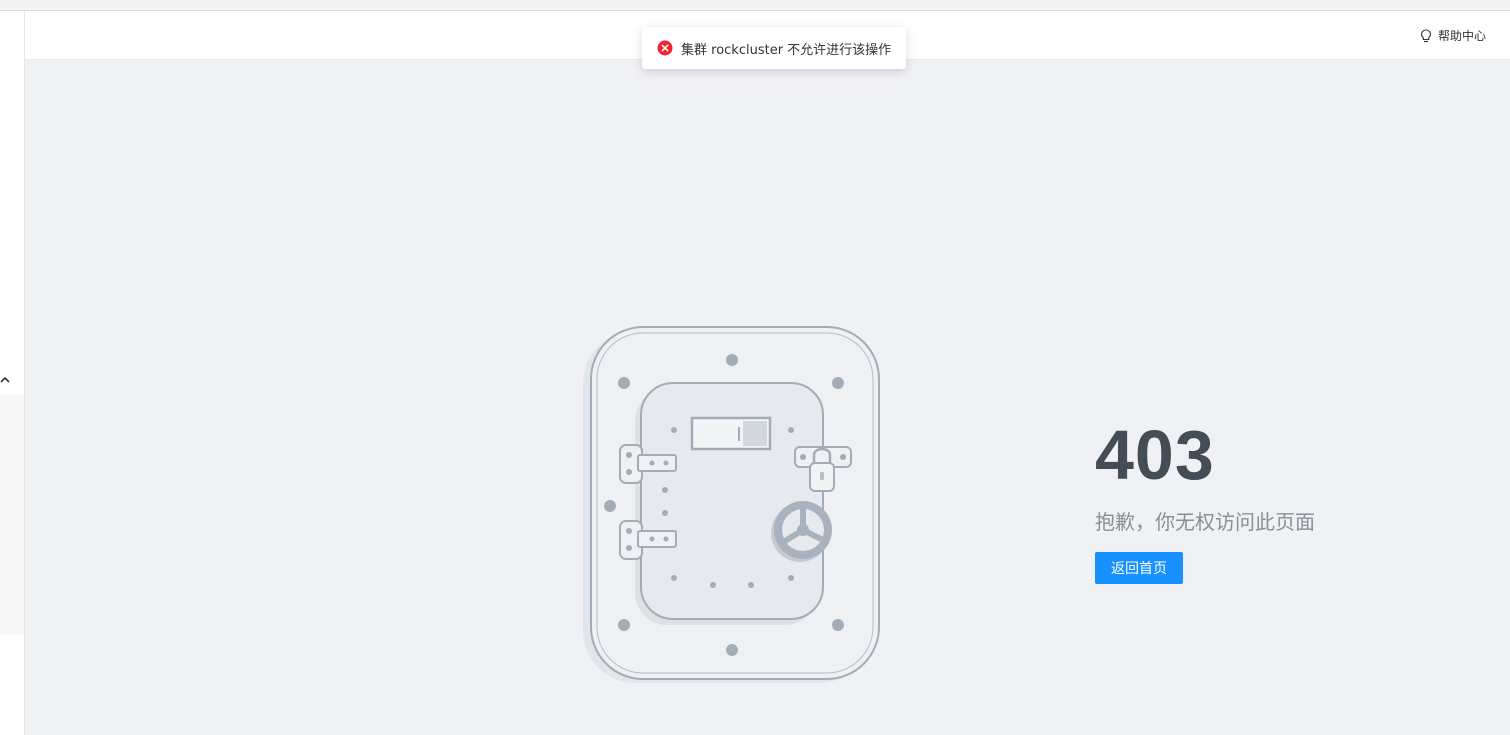  Describe the element at coordinates (1426, 35) in the screenshot. I see `lightbulb-icon` at that location.